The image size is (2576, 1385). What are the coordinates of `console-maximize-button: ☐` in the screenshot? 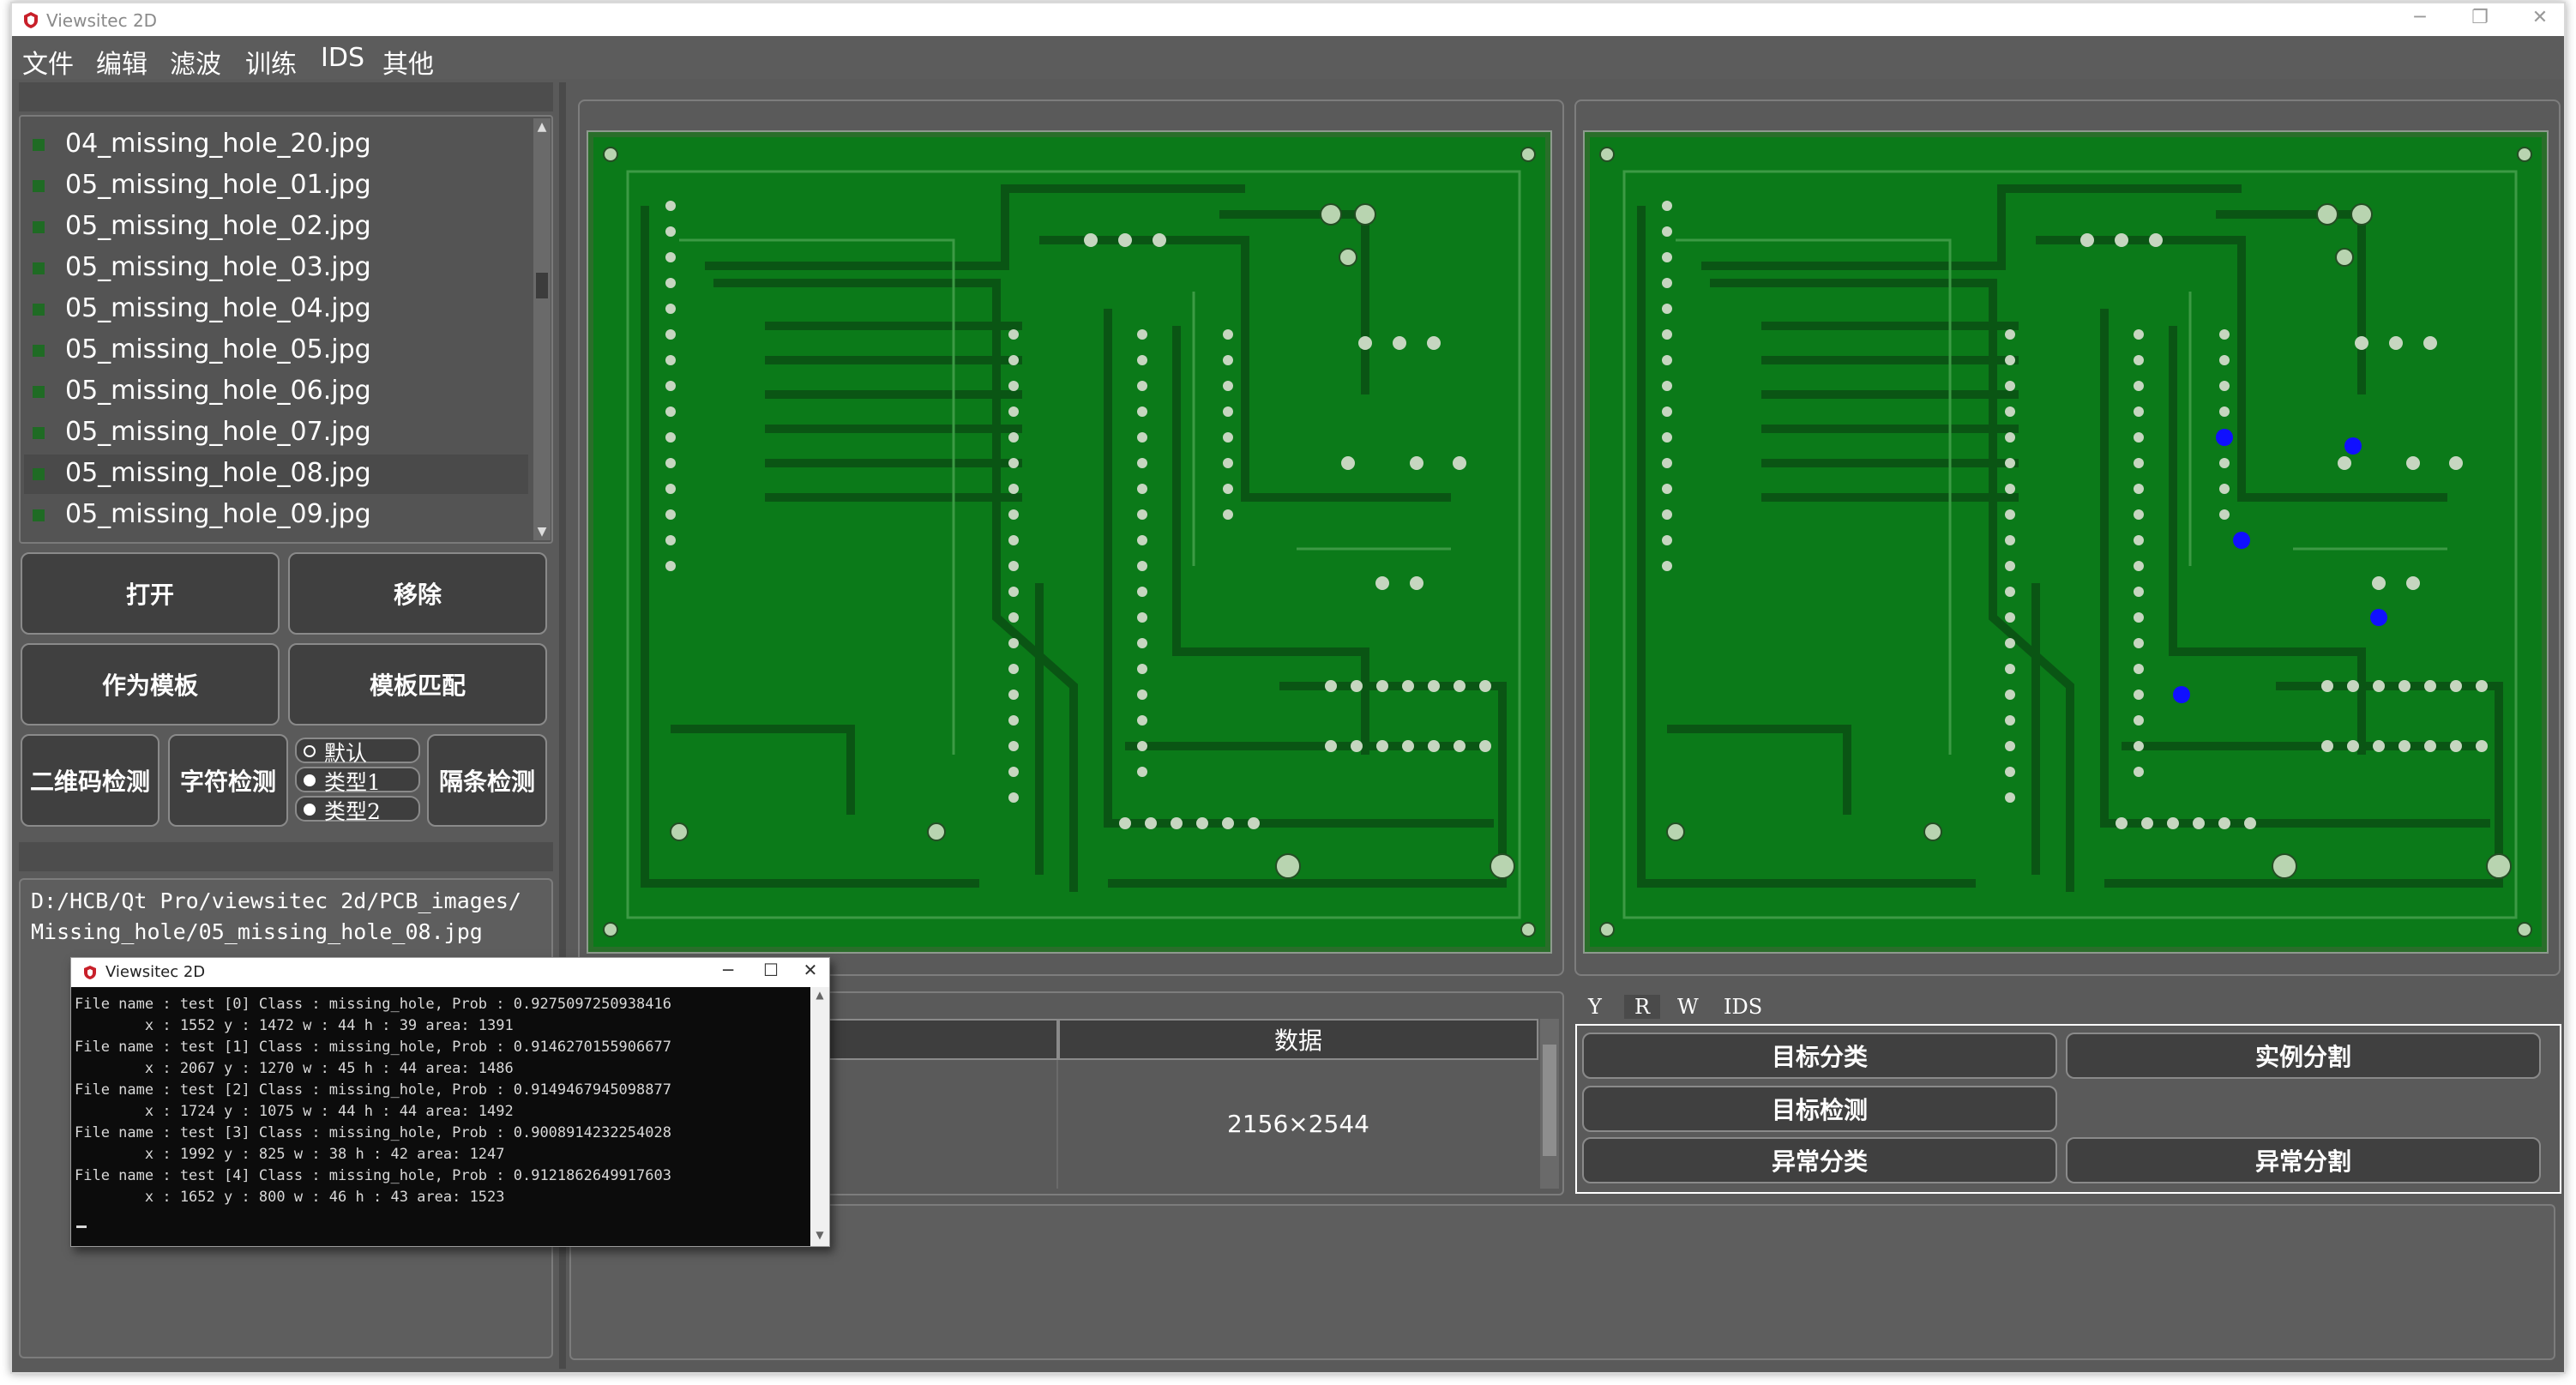 It's located at (771, 970).